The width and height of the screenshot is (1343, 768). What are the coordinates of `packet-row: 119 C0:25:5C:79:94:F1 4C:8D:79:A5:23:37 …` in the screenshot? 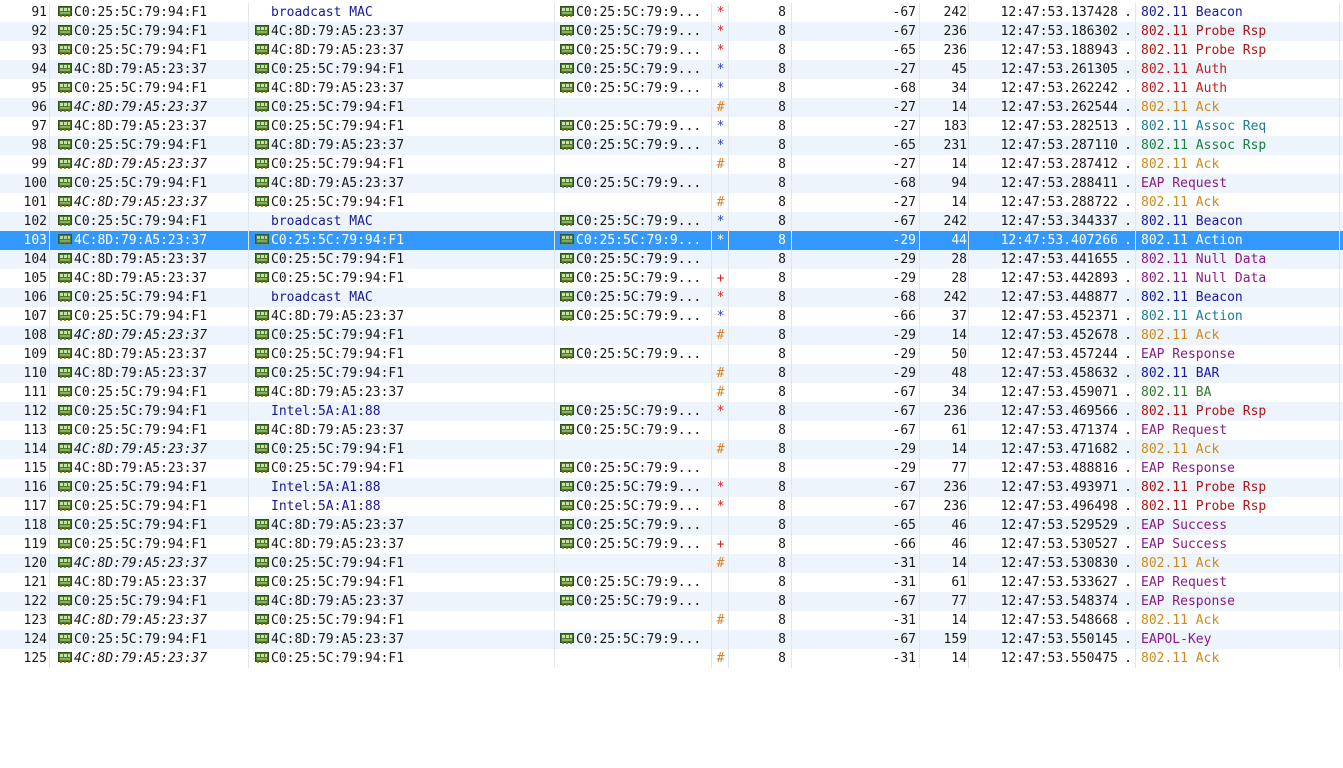 It's located at (671, 544).